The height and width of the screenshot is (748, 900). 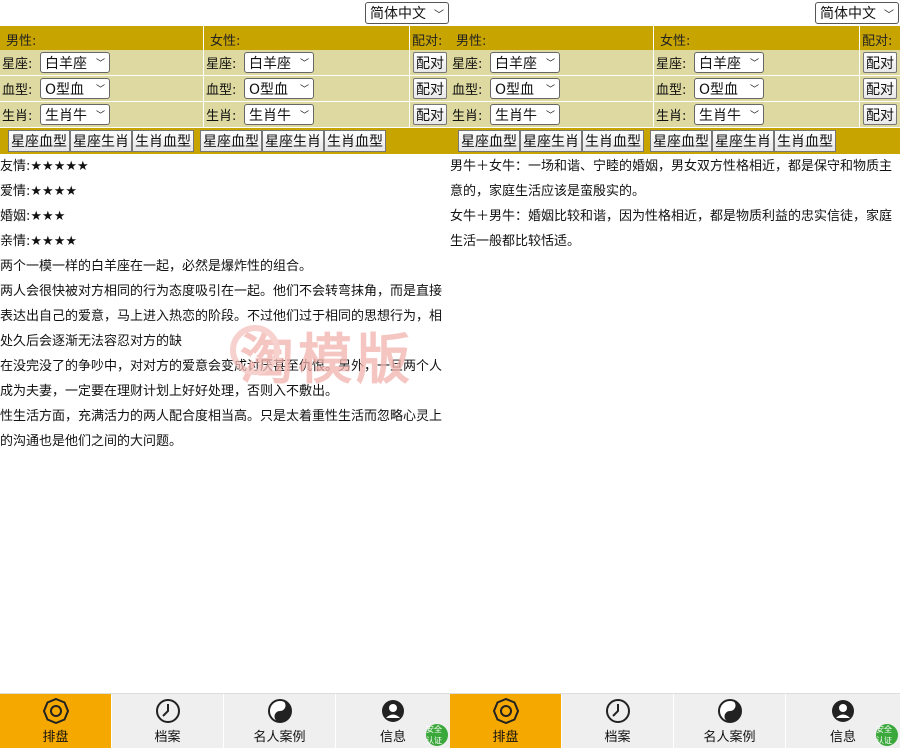 I want to click on rating-marriage: 婚姻: ★★★, so click(x=222, y=216).